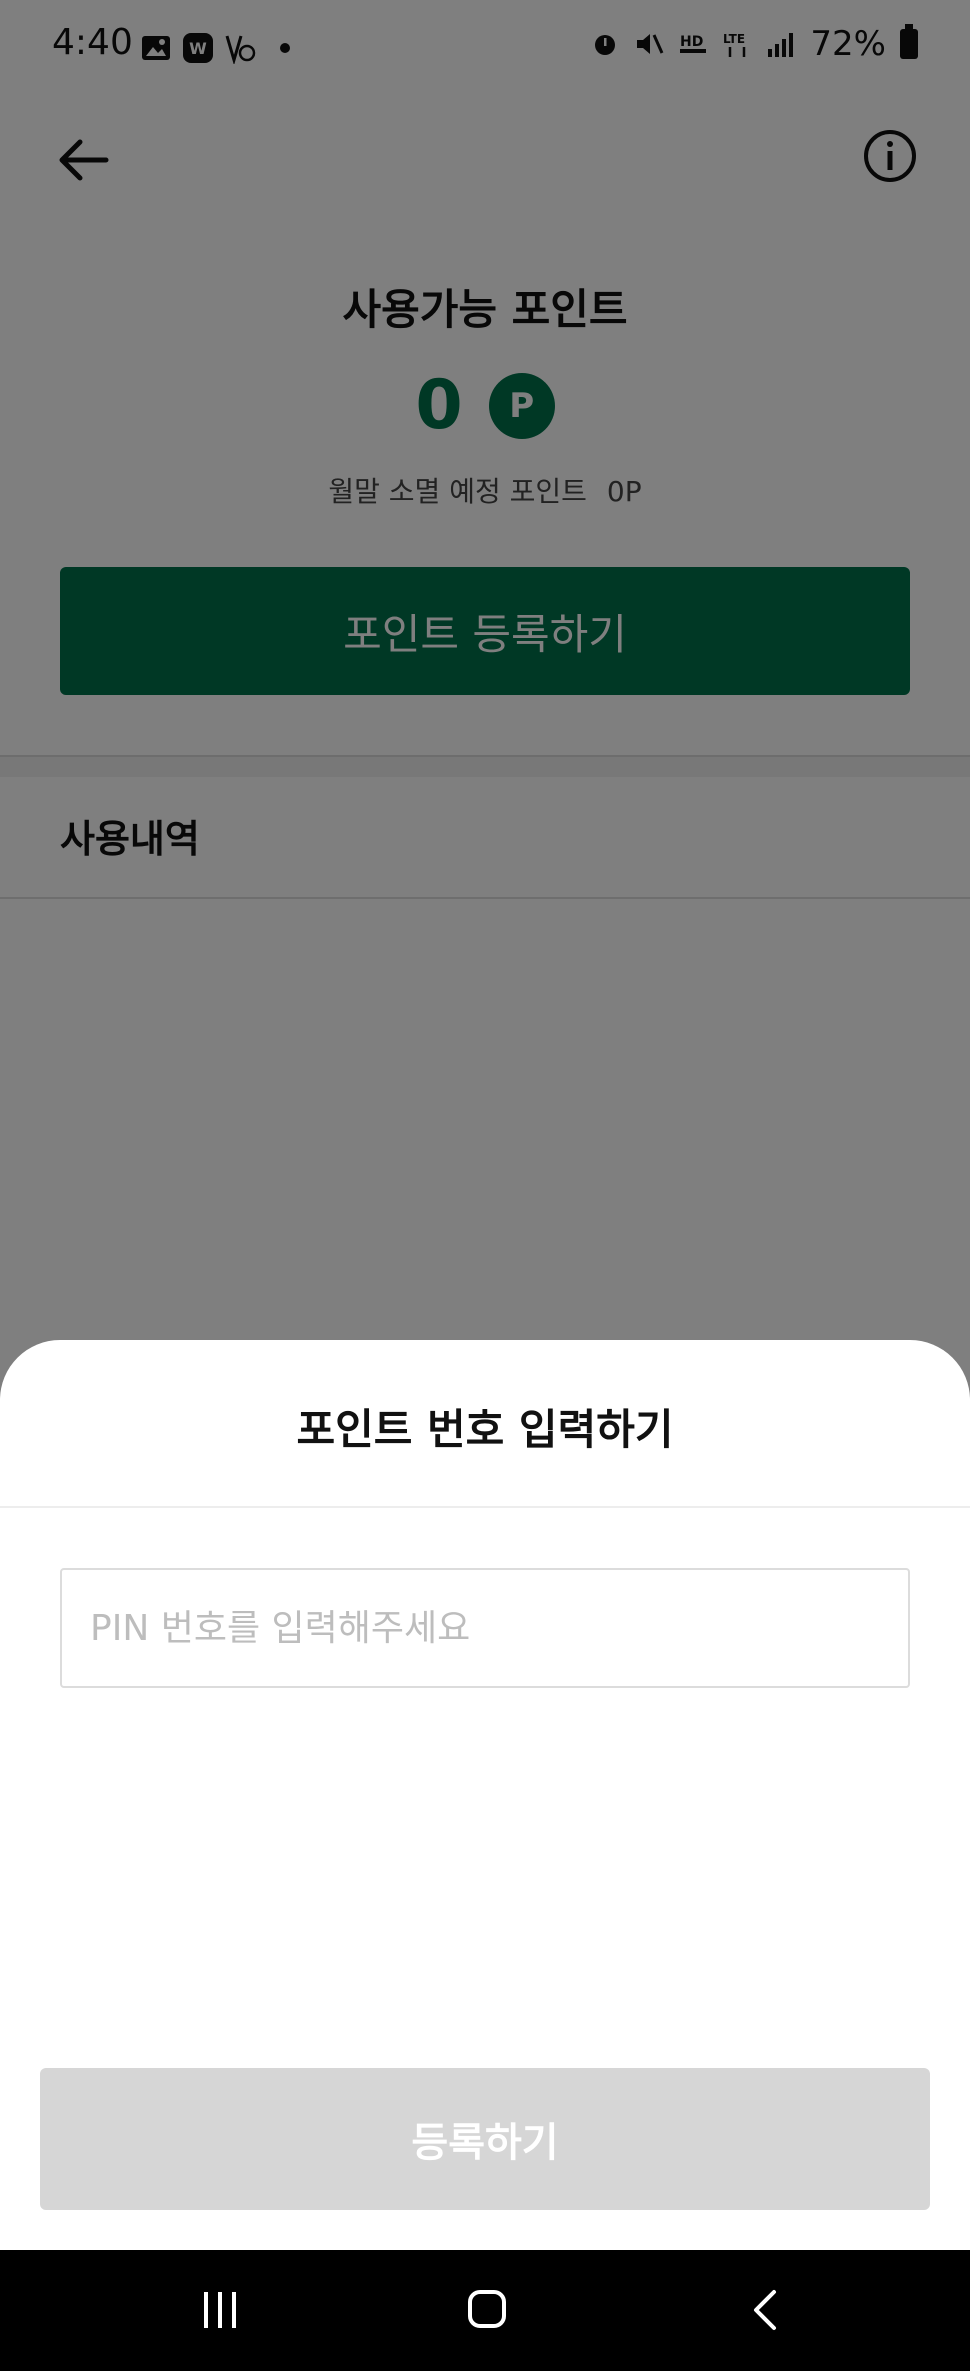  What do you see at coordinates (766, 2310) in the screenshot?
I see `back-nav-icon` at bounding box center [766, 2310].